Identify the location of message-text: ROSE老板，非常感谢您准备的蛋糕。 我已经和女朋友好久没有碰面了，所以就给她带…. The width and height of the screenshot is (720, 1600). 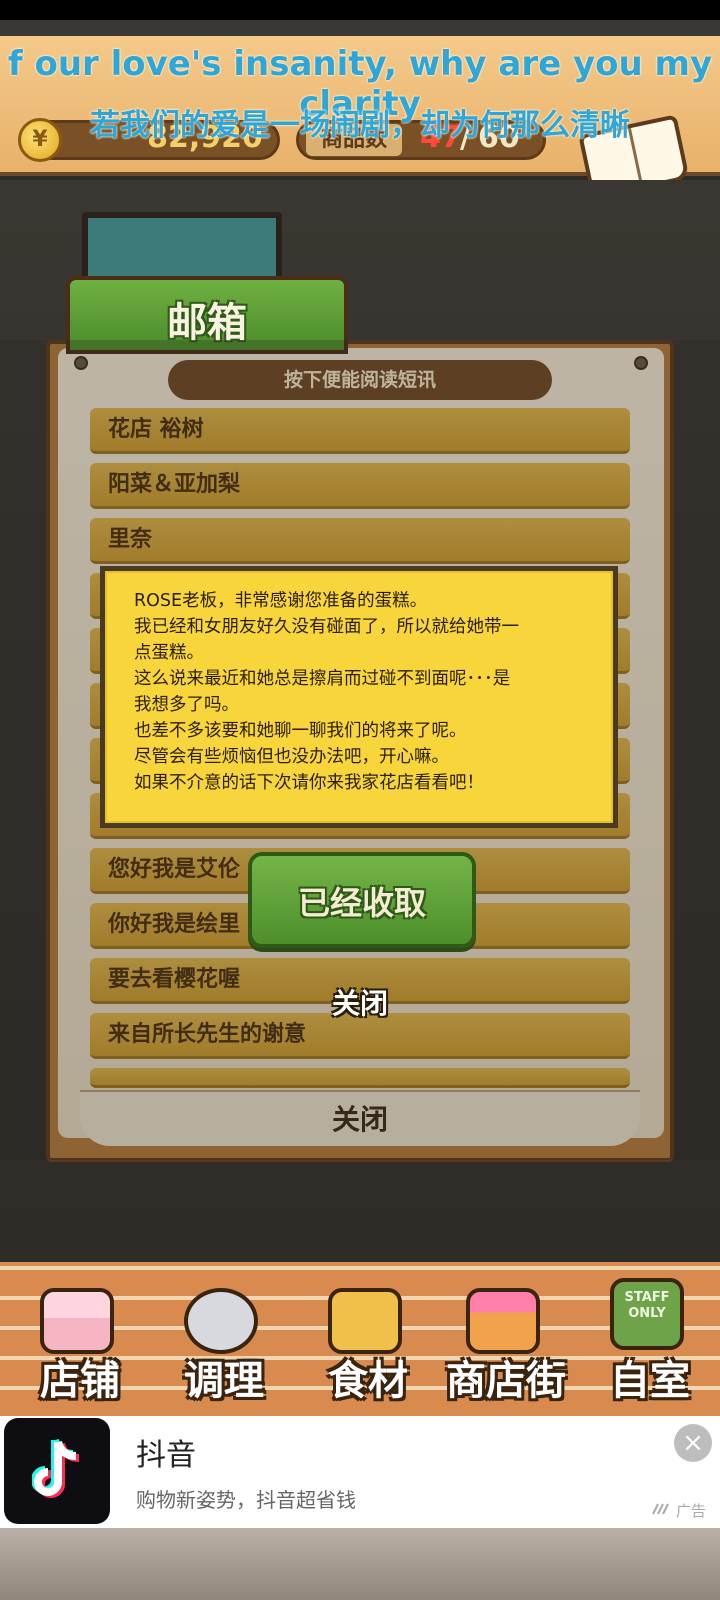
(370, 692).